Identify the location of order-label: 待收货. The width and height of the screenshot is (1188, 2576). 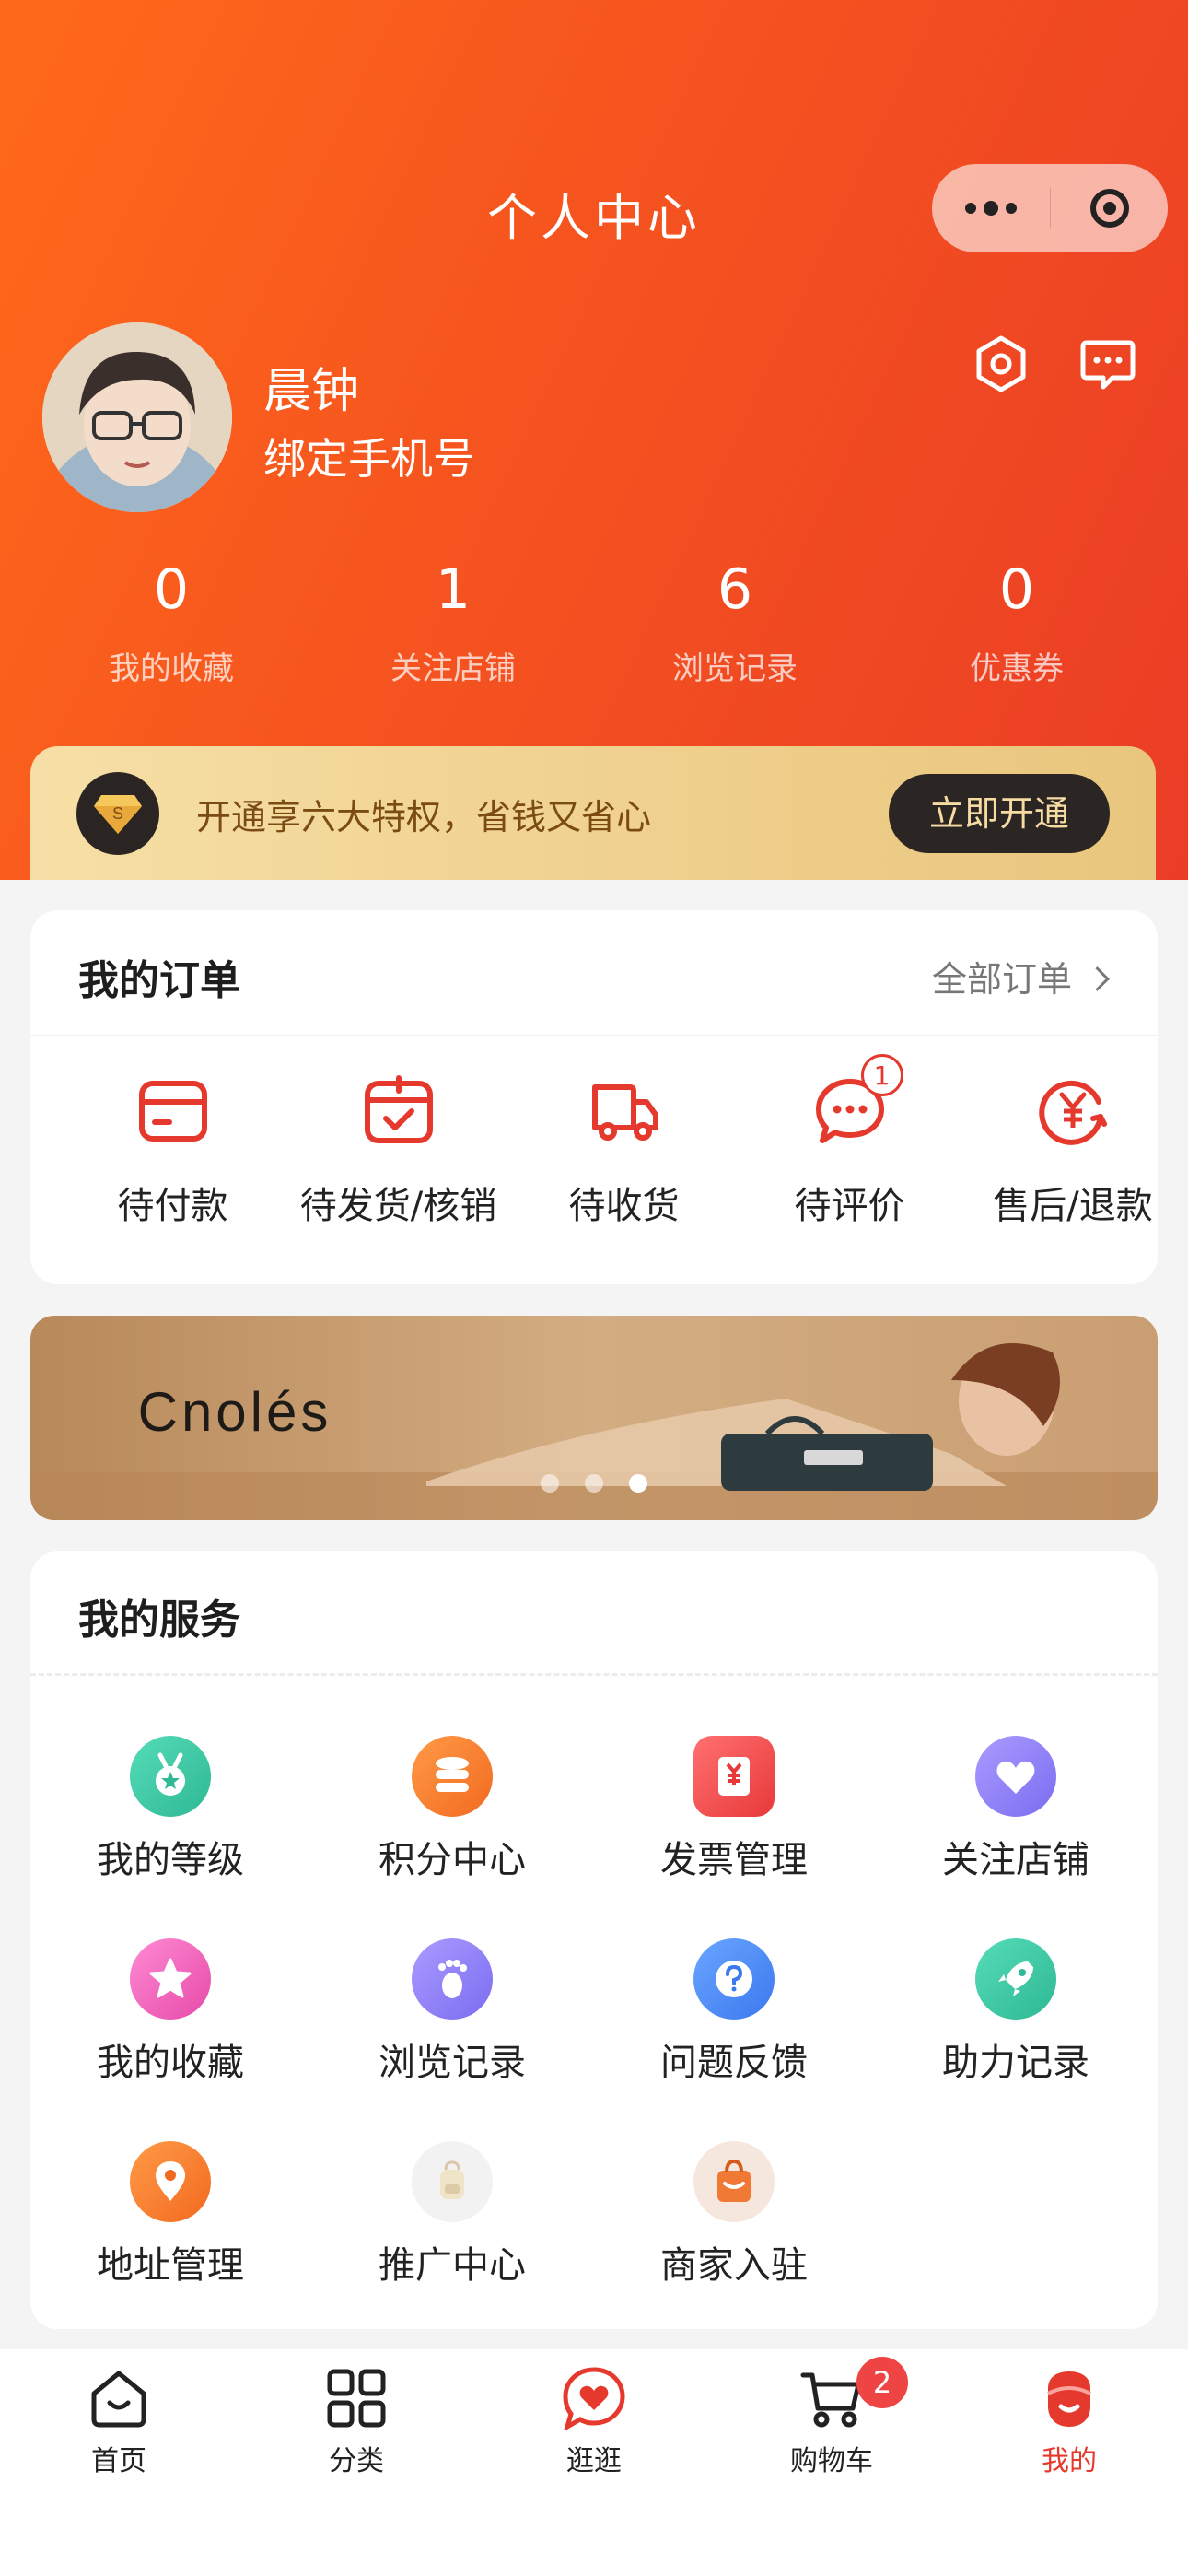
(624, 1206).